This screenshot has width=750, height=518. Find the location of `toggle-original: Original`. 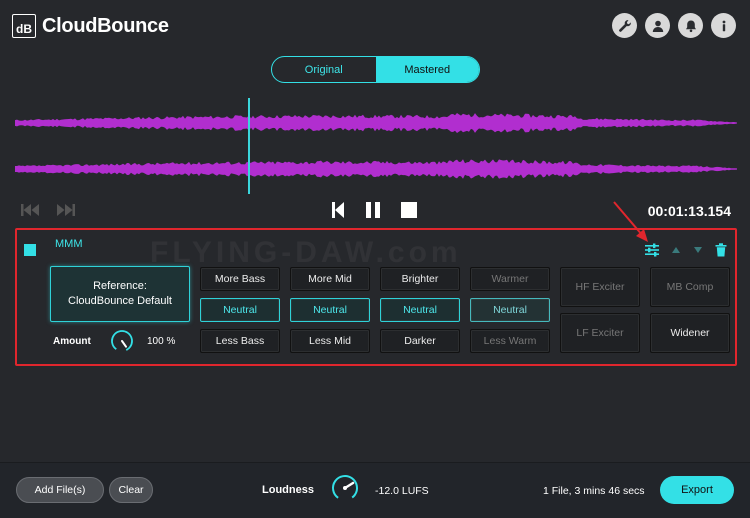

toggle-original: Original is located at coordinates (324, 69).